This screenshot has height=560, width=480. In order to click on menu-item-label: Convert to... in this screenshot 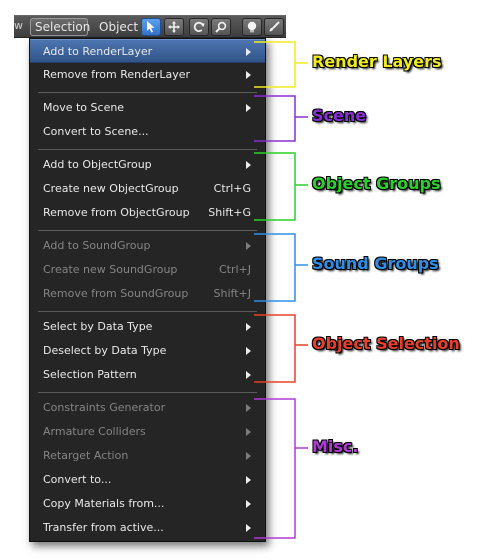, I will do `click(77, 479)`.